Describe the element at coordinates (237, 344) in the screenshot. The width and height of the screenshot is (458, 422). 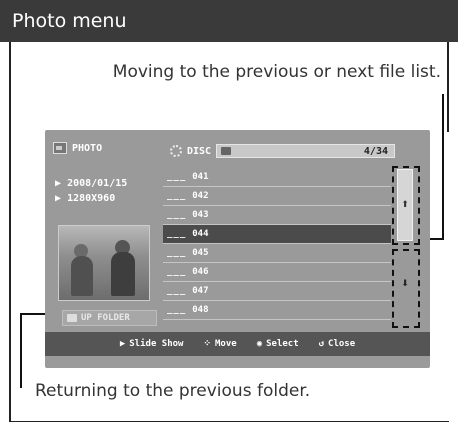
I see `control-bar: ▶ Slide Show ⁘ Move ◉ Select ↺ Close` at that location.